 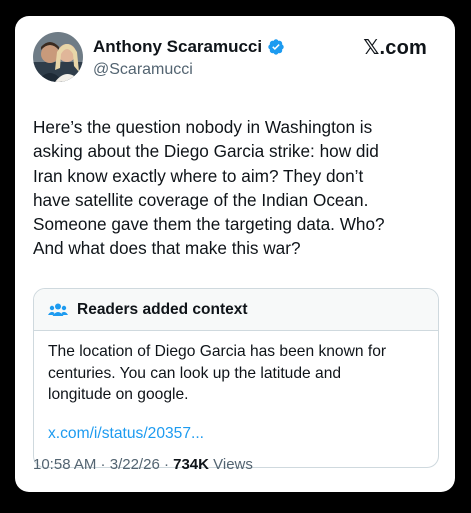 I want to click on people-icon, so click(x=58, y=309).